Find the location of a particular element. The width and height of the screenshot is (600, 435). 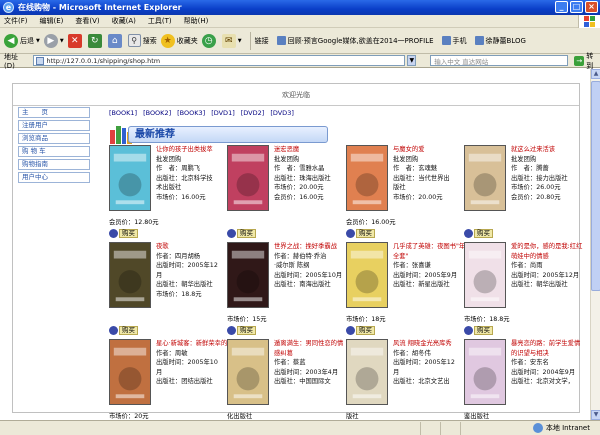

product-title-link: 世界之战：挽好季霸战 is located at coordinates (310, 247).